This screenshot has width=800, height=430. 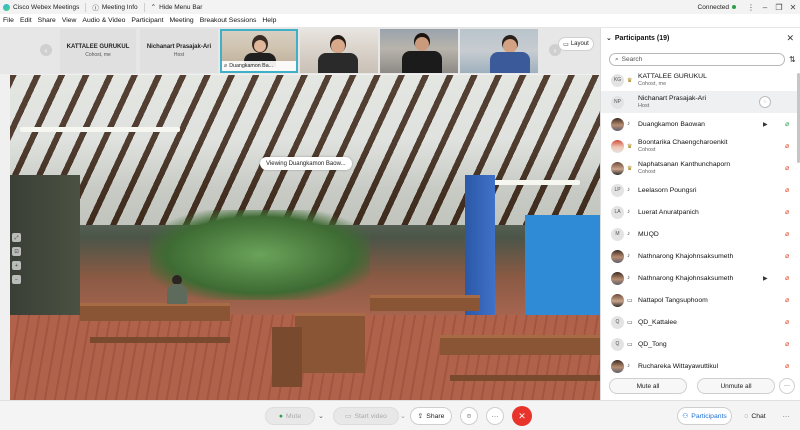 I want to click on reactions-icon: ☺, so click(x=469, y=416).